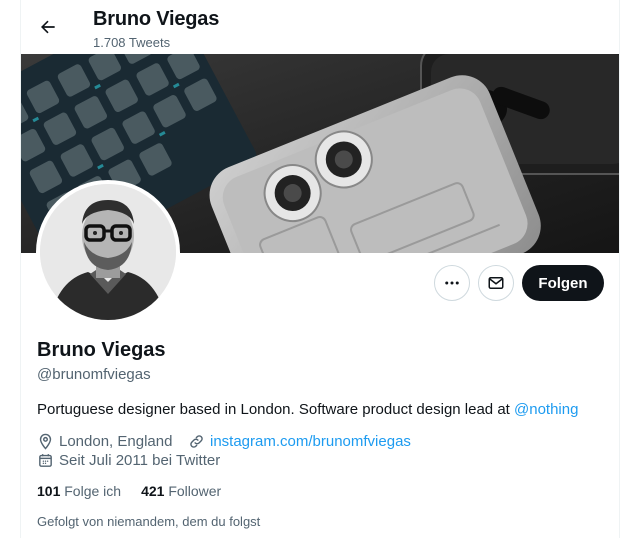 The width and height of the screenshot is (628, 538). What do you see at coordinates (320, 27) in the screenshot?
I see `profile-header-bar: Bruno Viegas 1.708 Tweets` at bounding box center [320, 27].